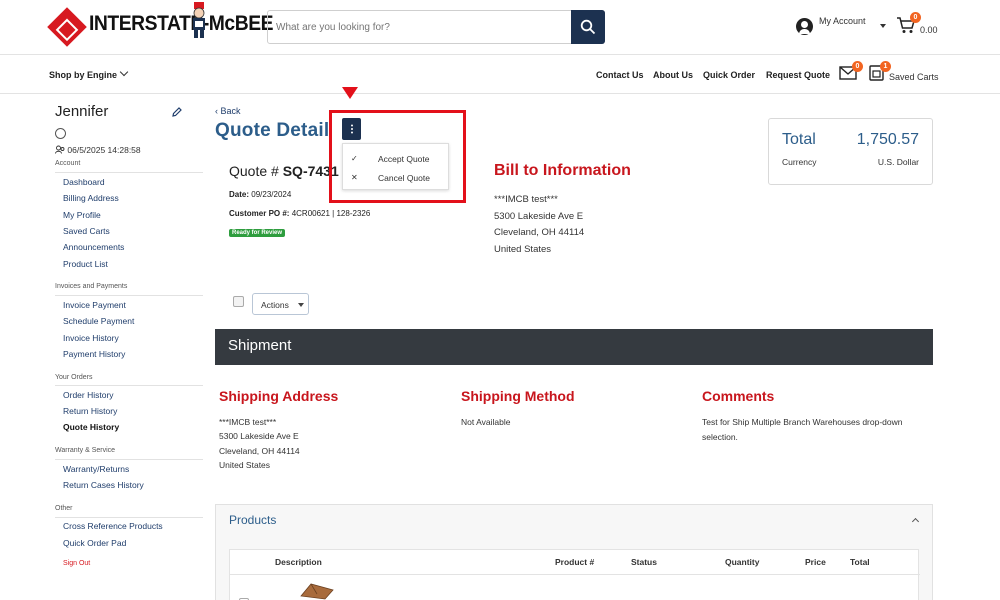 This screenshot has height=600, width=1000. I want to click on sidebar-item-my-profile: My Profile, so click(82, 215).